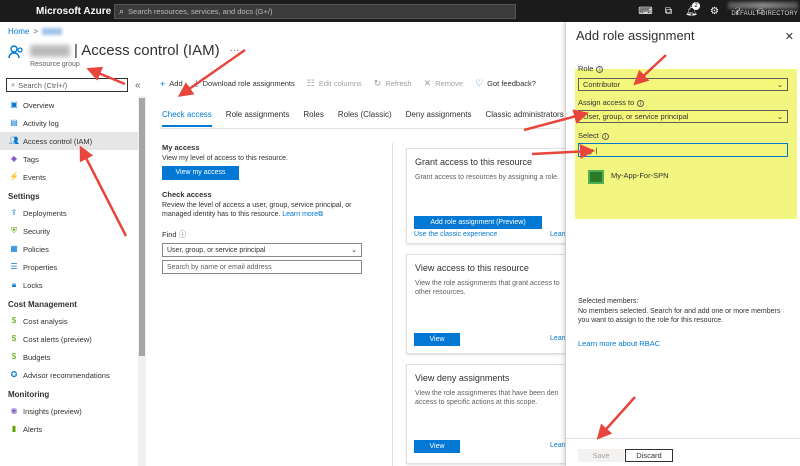 The height and width of the screenshot is (466, 800). Describe the element at coordinates (57, 339) in the screenshot. I see `sidebar-item-label: Cost alerts (preview)` at that location.